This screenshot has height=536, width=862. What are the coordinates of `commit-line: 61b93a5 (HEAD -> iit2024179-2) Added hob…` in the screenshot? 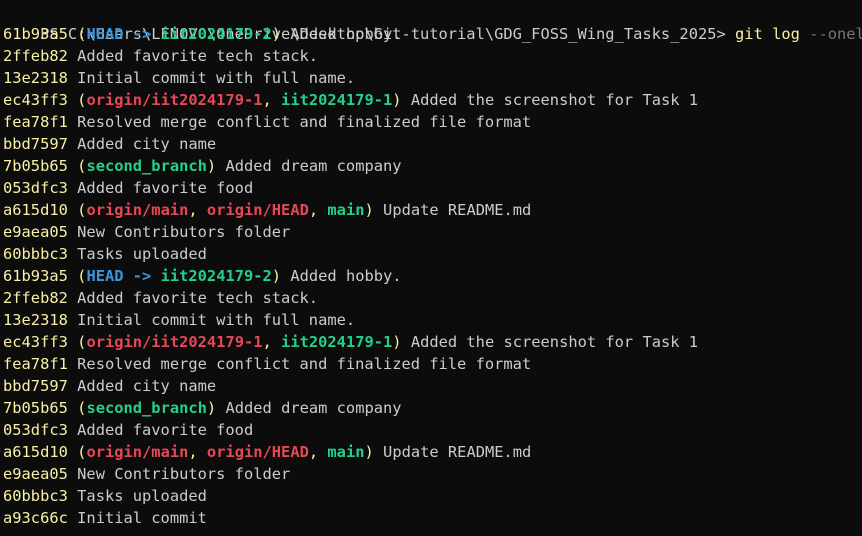 It's located at (432, 276).